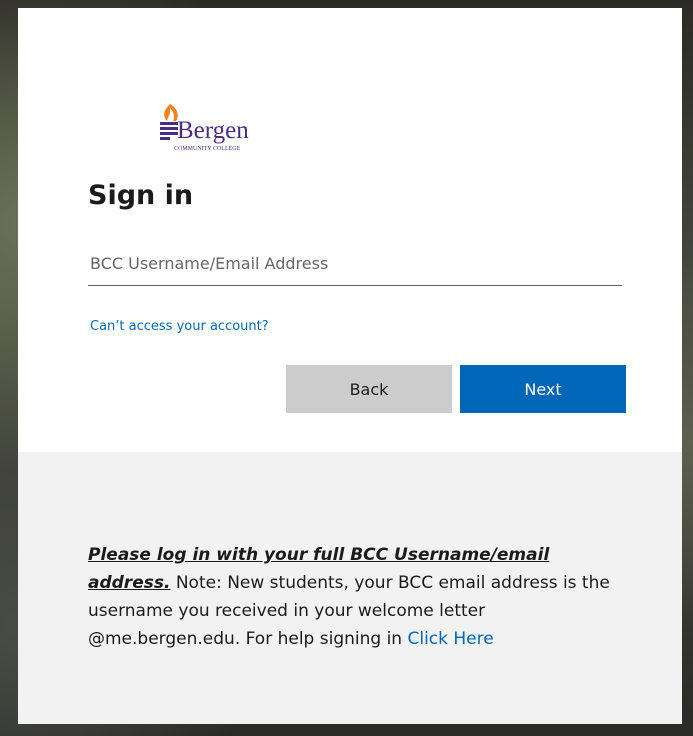 Image resolution: width=693 pixels, height=736 pixels. What do you see at coordinates (179, 326) in the screenshot?
I see `cant-access-account-link: Can’t access your account?` at bounding box center [179, 326].